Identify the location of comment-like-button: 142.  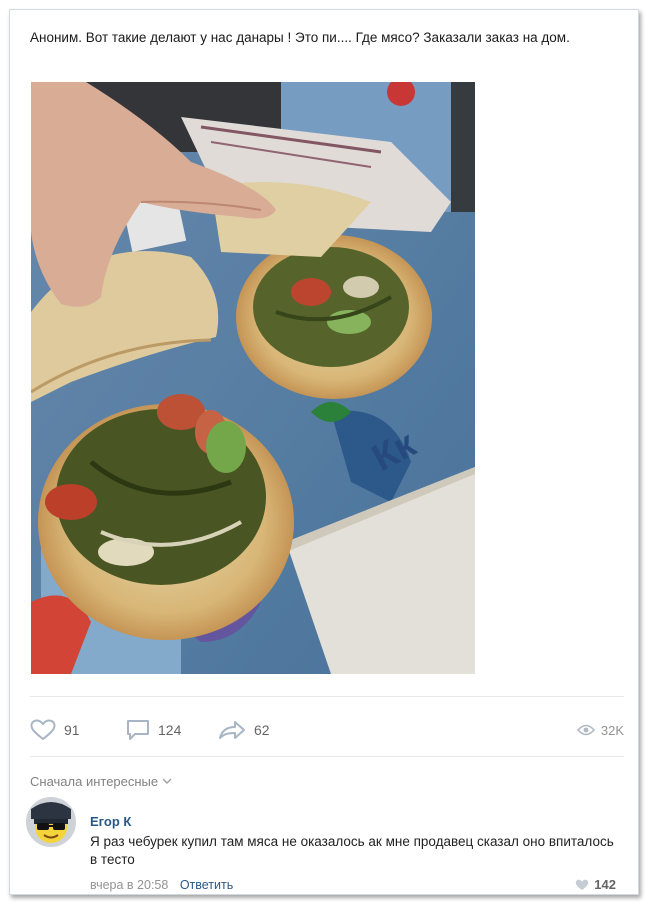
(595, 884).